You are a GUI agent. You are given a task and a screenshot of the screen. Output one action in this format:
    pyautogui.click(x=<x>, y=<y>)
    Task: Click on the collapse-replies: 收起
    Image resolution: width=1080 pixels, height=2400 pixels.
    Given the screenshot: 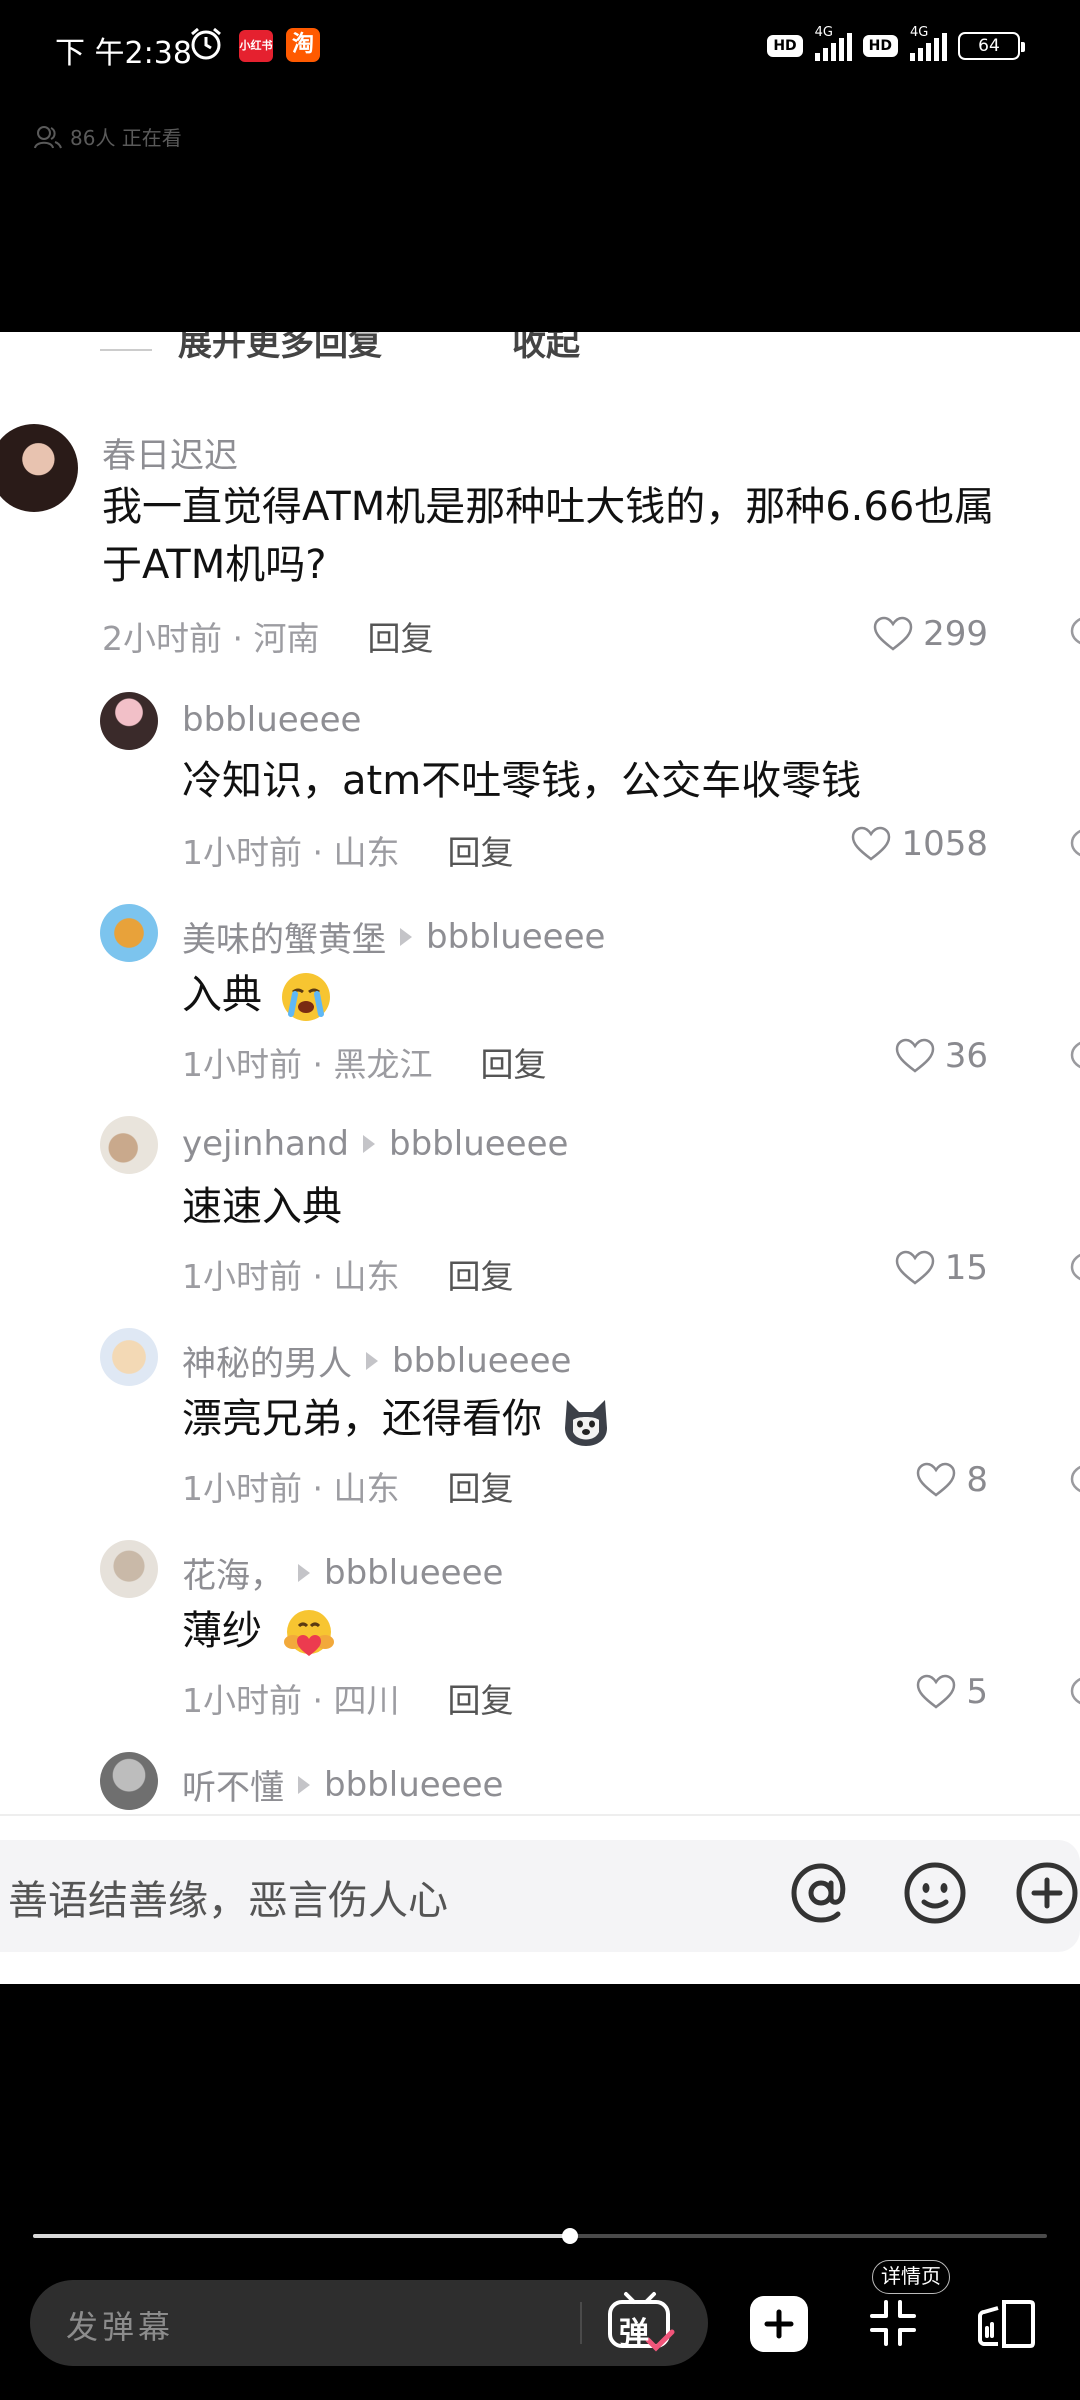 What is the action you would take?
    pyautogui.click(x=546, y=348)
    